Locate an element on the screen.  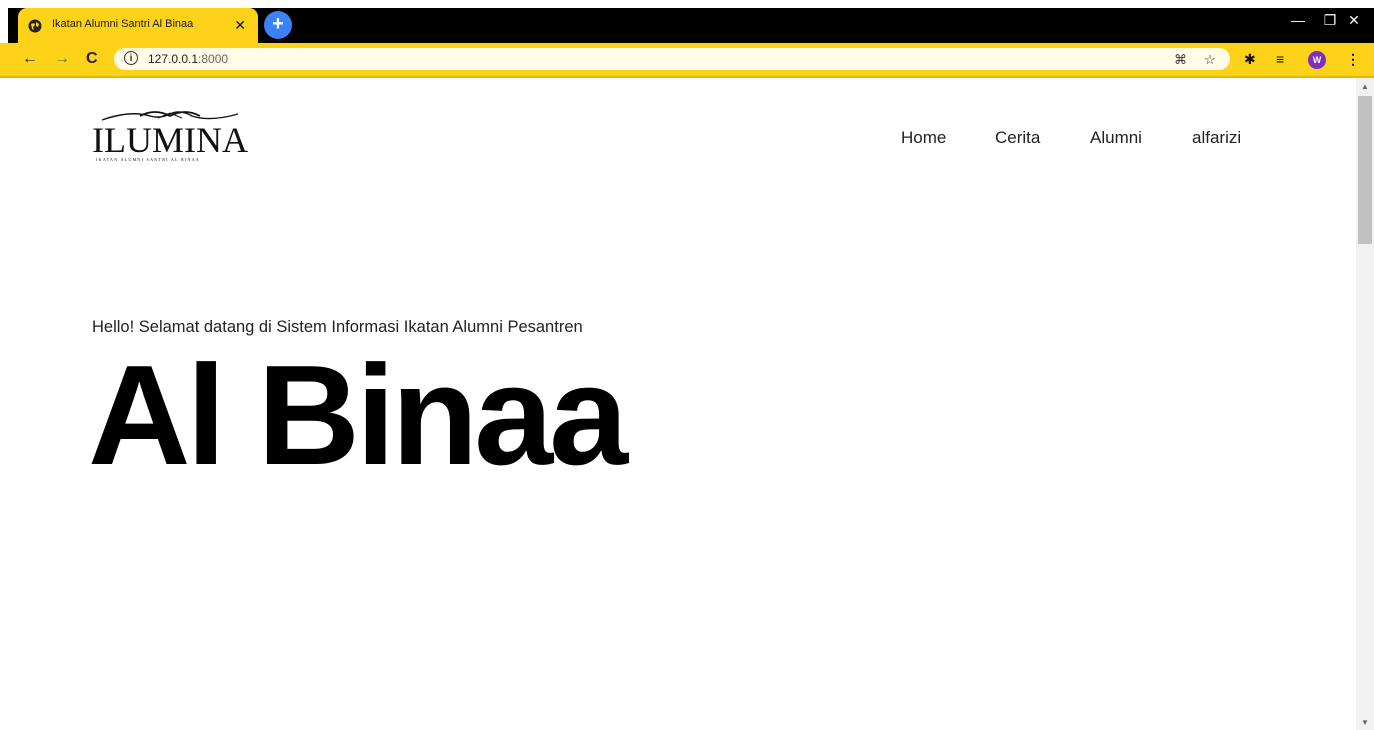
scroll-thumb is located at coordinates (1365, 170).